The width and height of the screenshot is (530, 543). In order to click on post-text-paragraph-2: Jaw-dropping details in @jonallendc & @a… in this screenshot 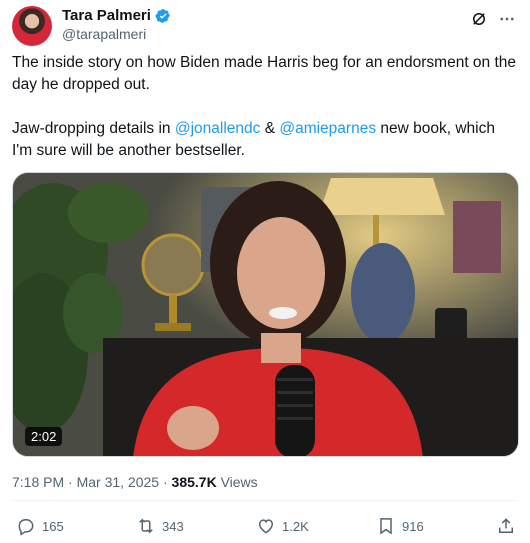, I will do `click(265, 140)`.